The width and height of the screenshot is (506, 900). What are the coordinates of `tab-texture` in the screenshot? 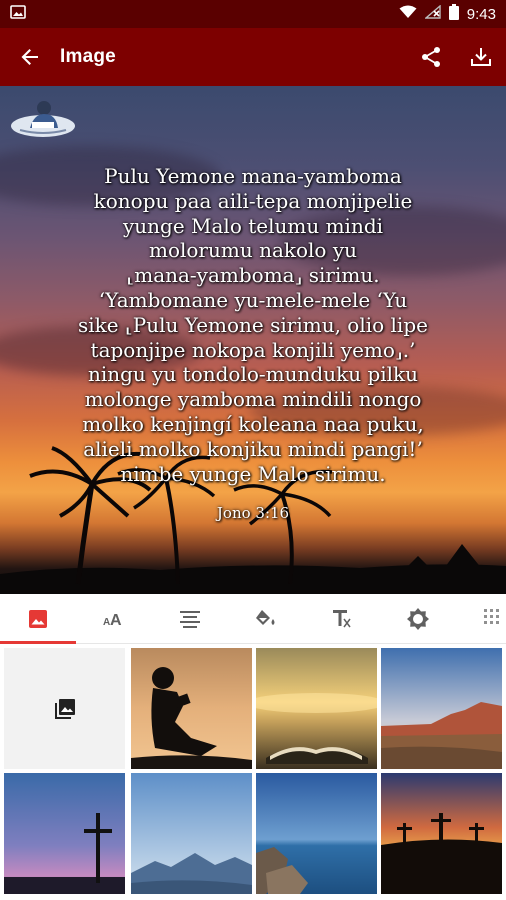 It's located at (481, 619).